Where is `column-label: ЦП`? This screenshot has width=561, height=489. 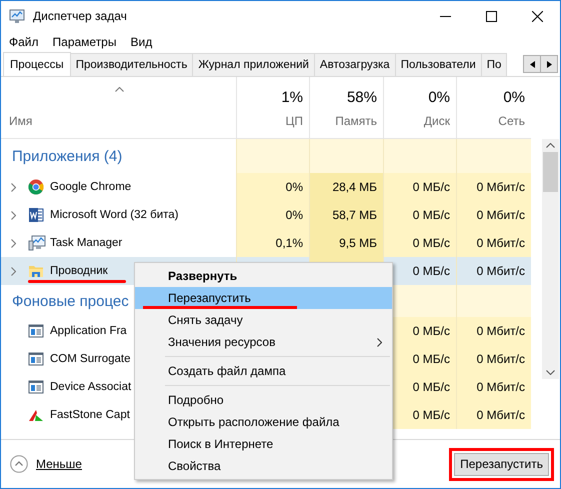
column-label: ЦП is located at coordinates (294, 121).